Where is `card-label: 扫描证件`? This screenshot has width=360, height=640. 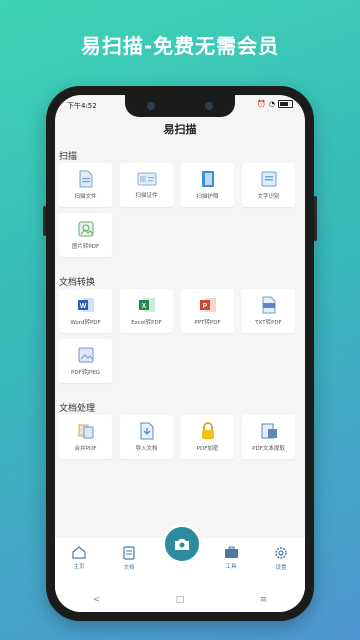 card-label: 扫描证件 is located at coordinates (146, 196).